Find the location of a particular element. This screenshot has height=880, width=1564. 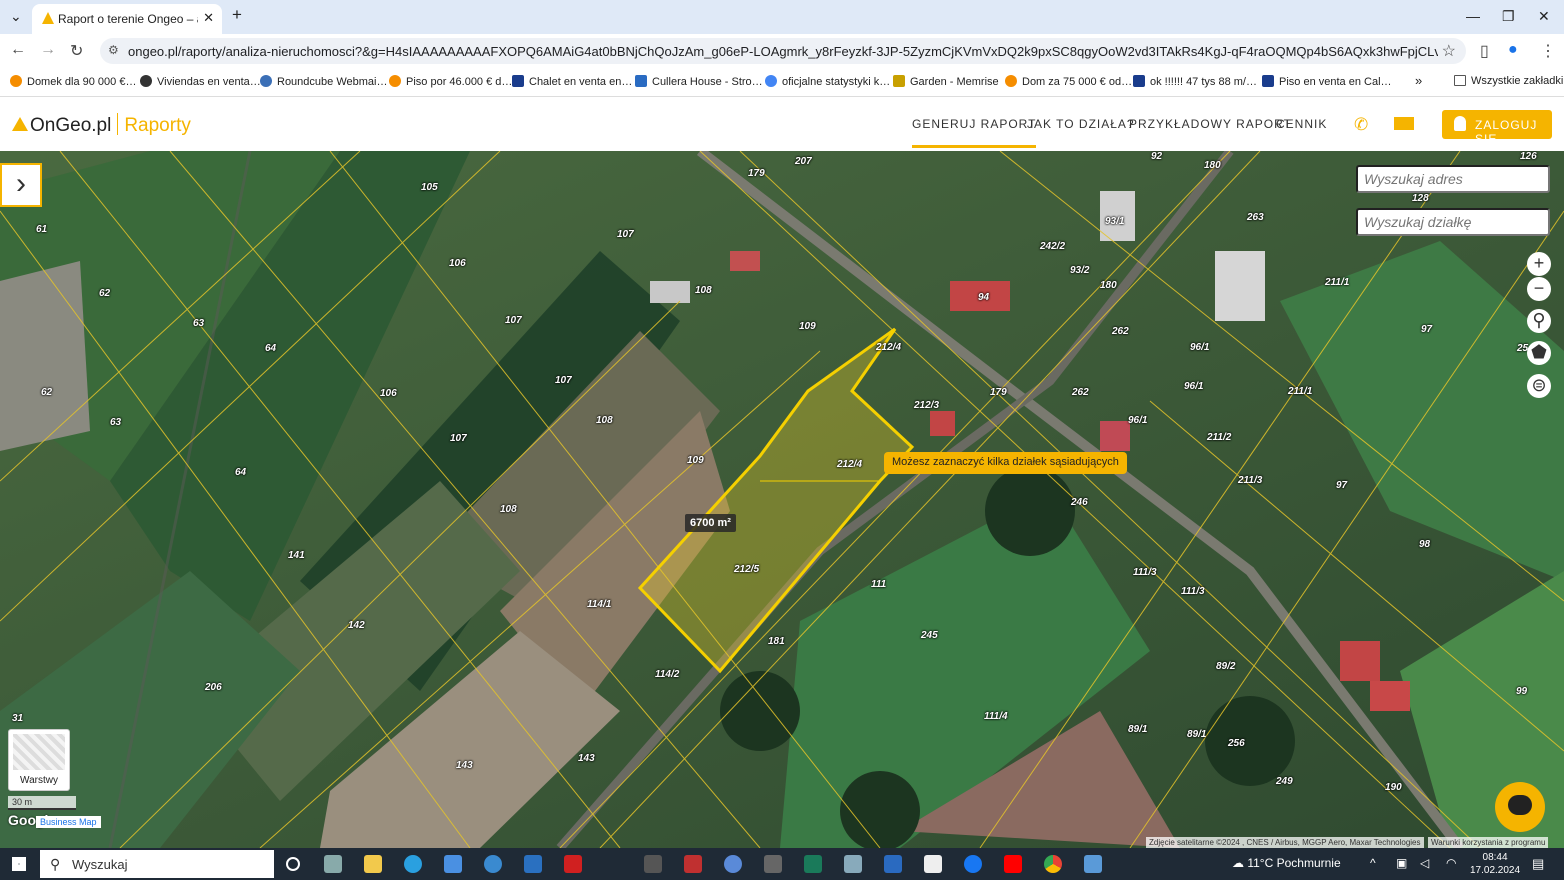

measure-icon: ⊜ is located at coordinates (1539, 386).